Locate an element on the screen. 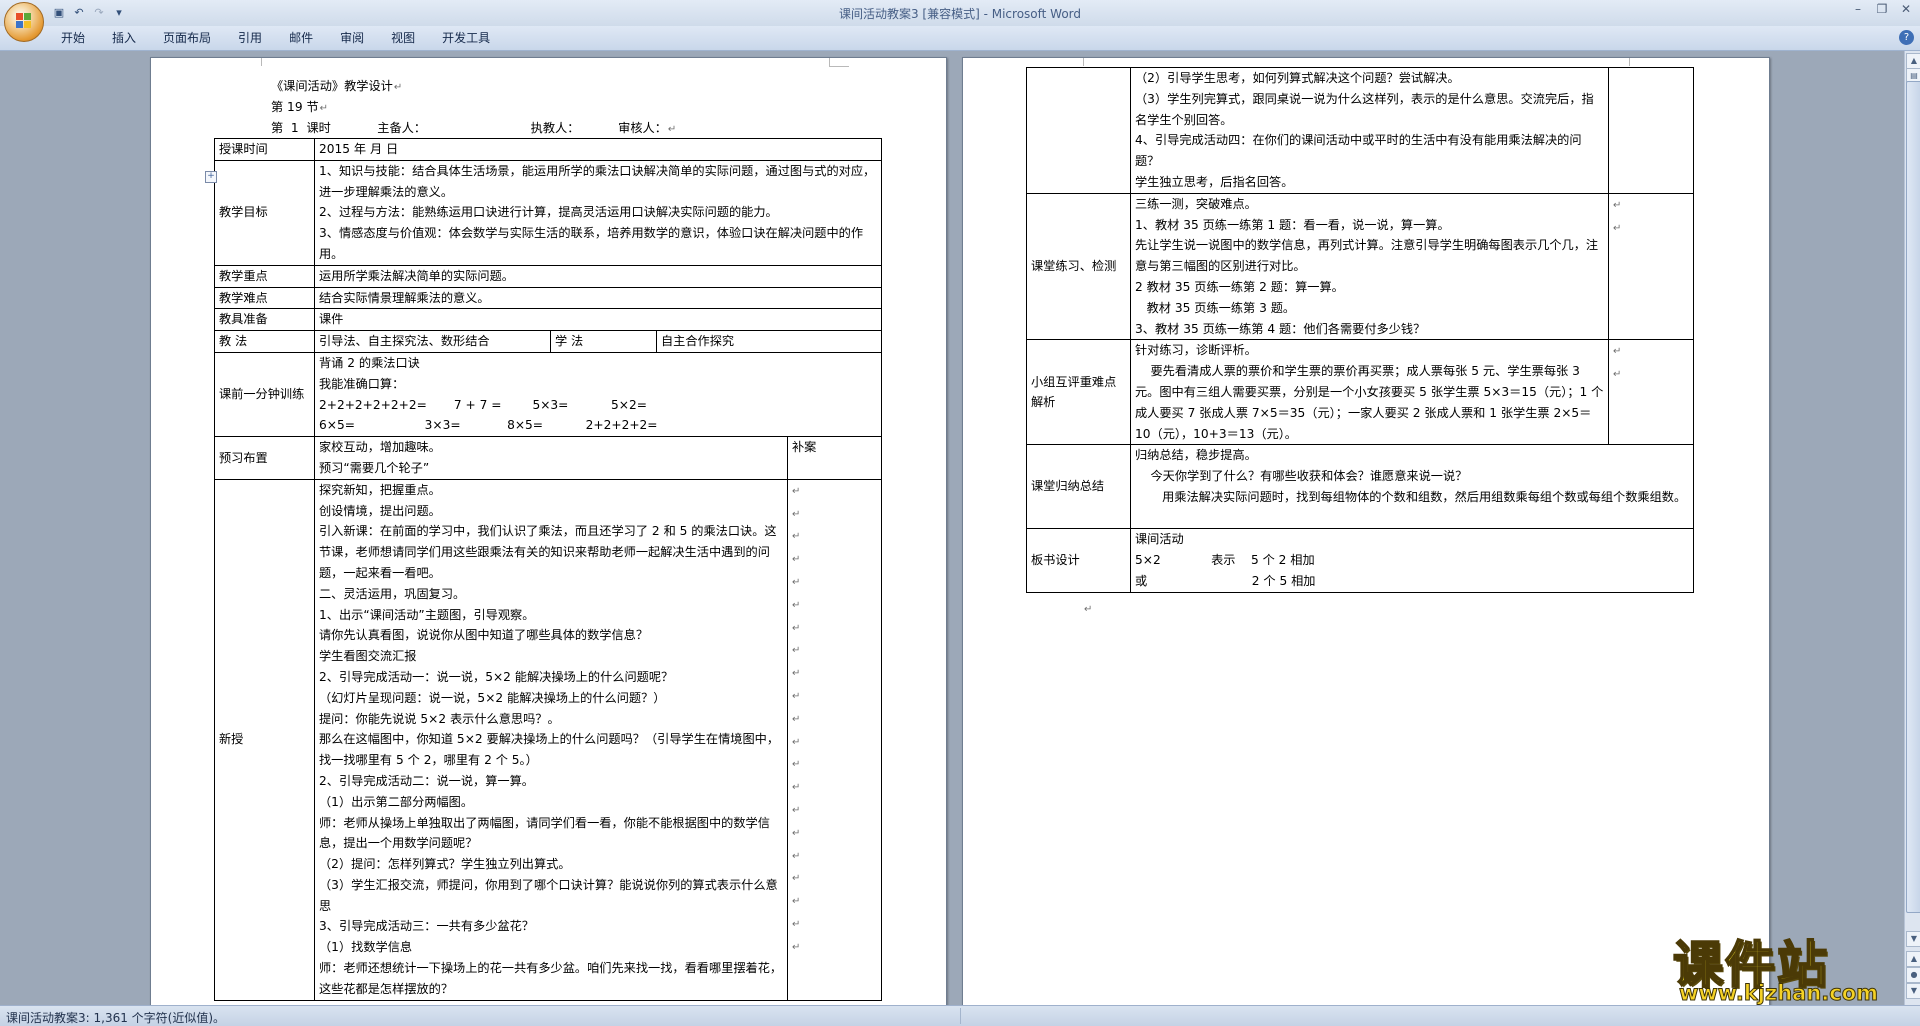 The width and height of the screenshot is (1920, 1026). section-line: 第 19 节↵ is located at coordinates (300, 107).